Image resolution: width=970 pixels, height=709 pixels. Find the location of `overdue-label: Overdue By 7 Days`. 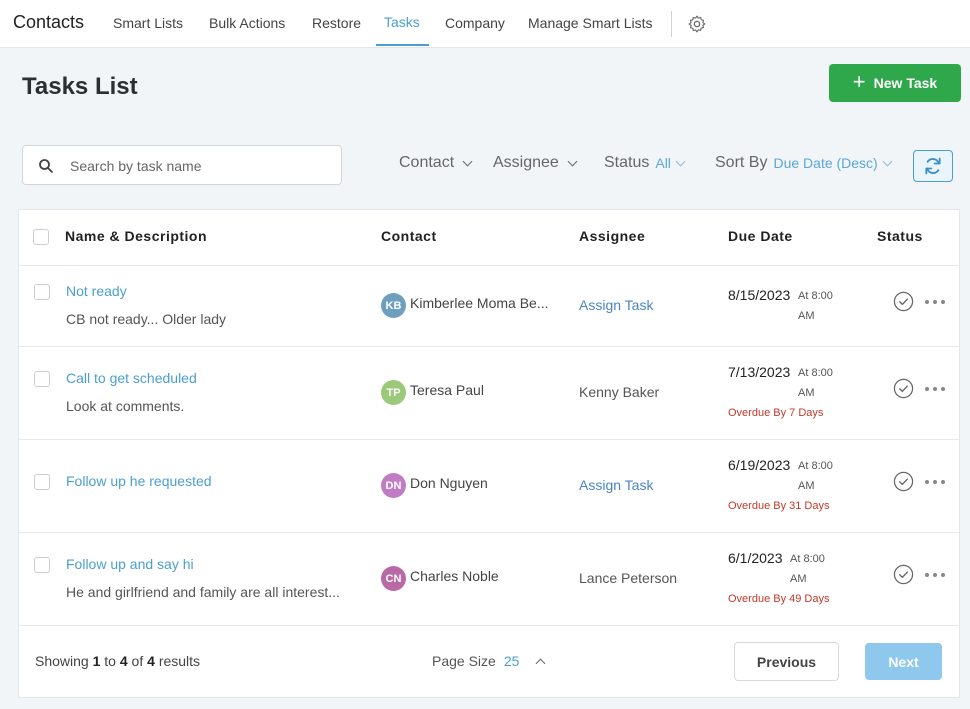

overdue-label: Overdue By 7 Days is located at coordinates (776, 413).